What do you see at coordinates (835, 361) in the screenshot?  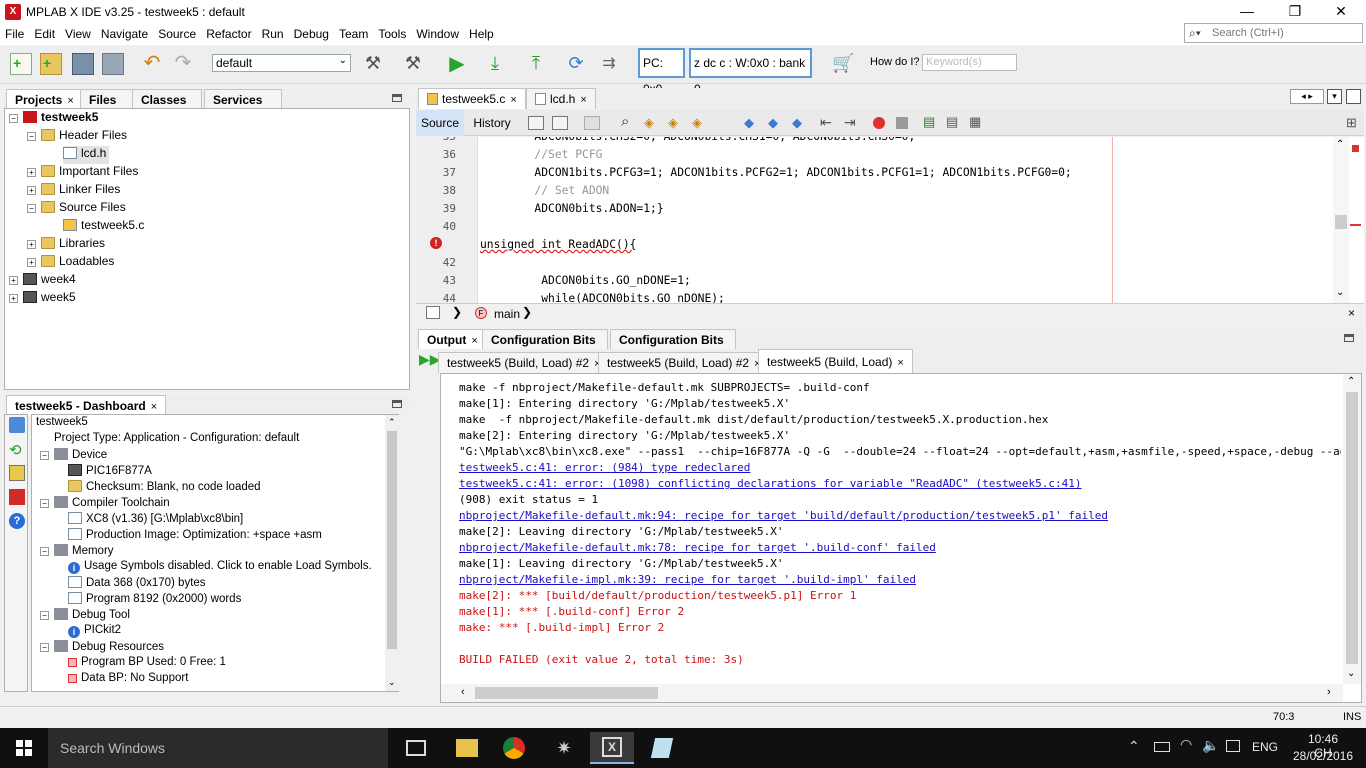 I see `subtab-build-load: testweek5 (Build, Load) ×` at bounding box center [835, 361].